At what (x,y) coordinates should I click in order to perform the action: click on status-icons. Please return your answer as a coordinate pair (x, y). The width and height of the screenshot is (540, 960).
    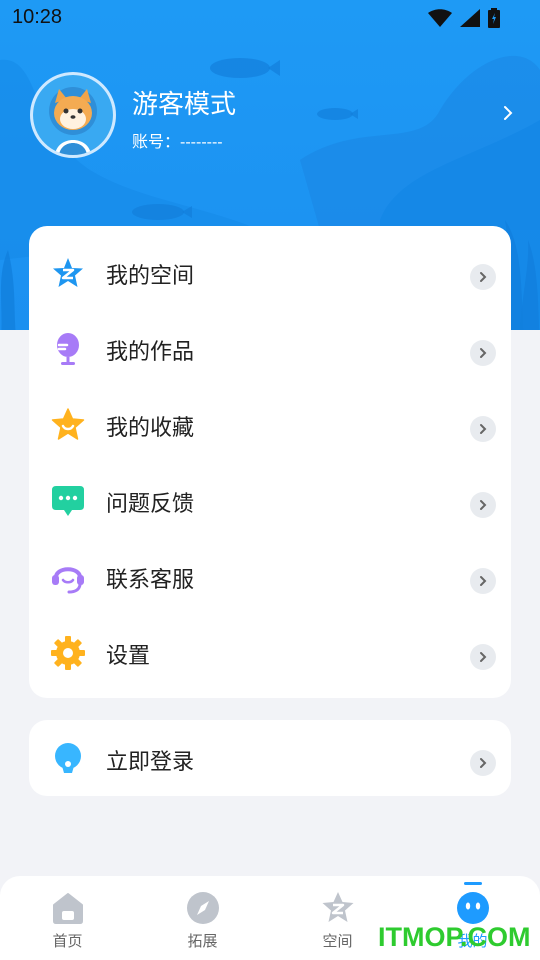
    Looking at the image, I should click on (464, 18).